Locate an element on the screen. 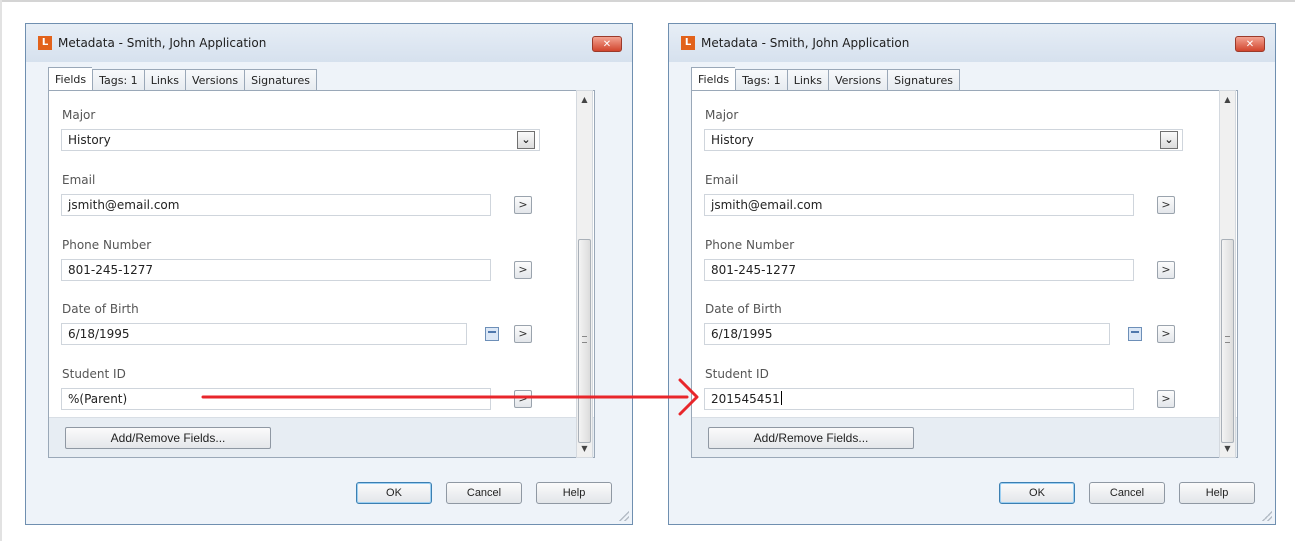 The height and width of the screenshot is (541, 1295). annotation-arrow is located at coordinates (450, 397).